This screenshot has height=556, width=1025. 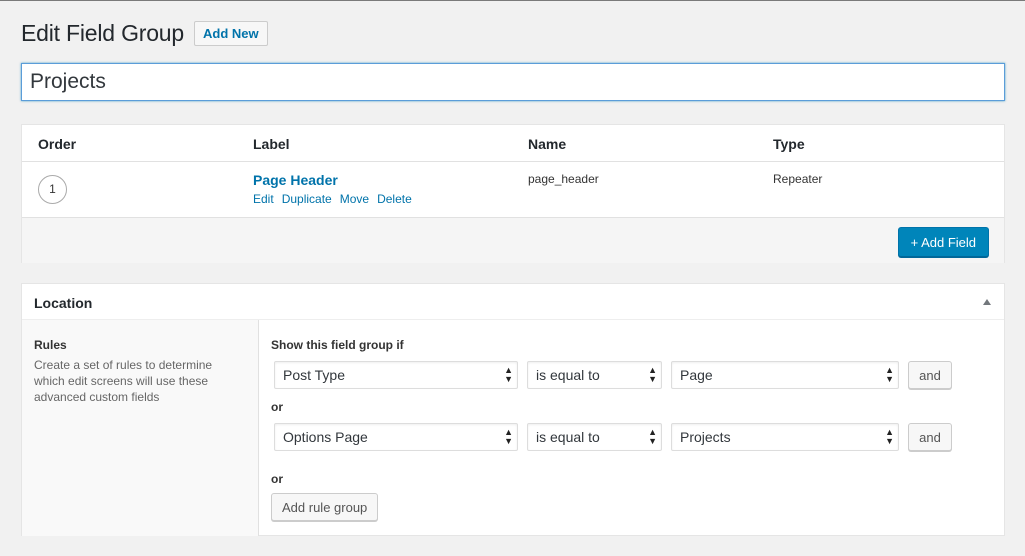 I want to click on column-header-name: Name, so click(x=547, y=144).